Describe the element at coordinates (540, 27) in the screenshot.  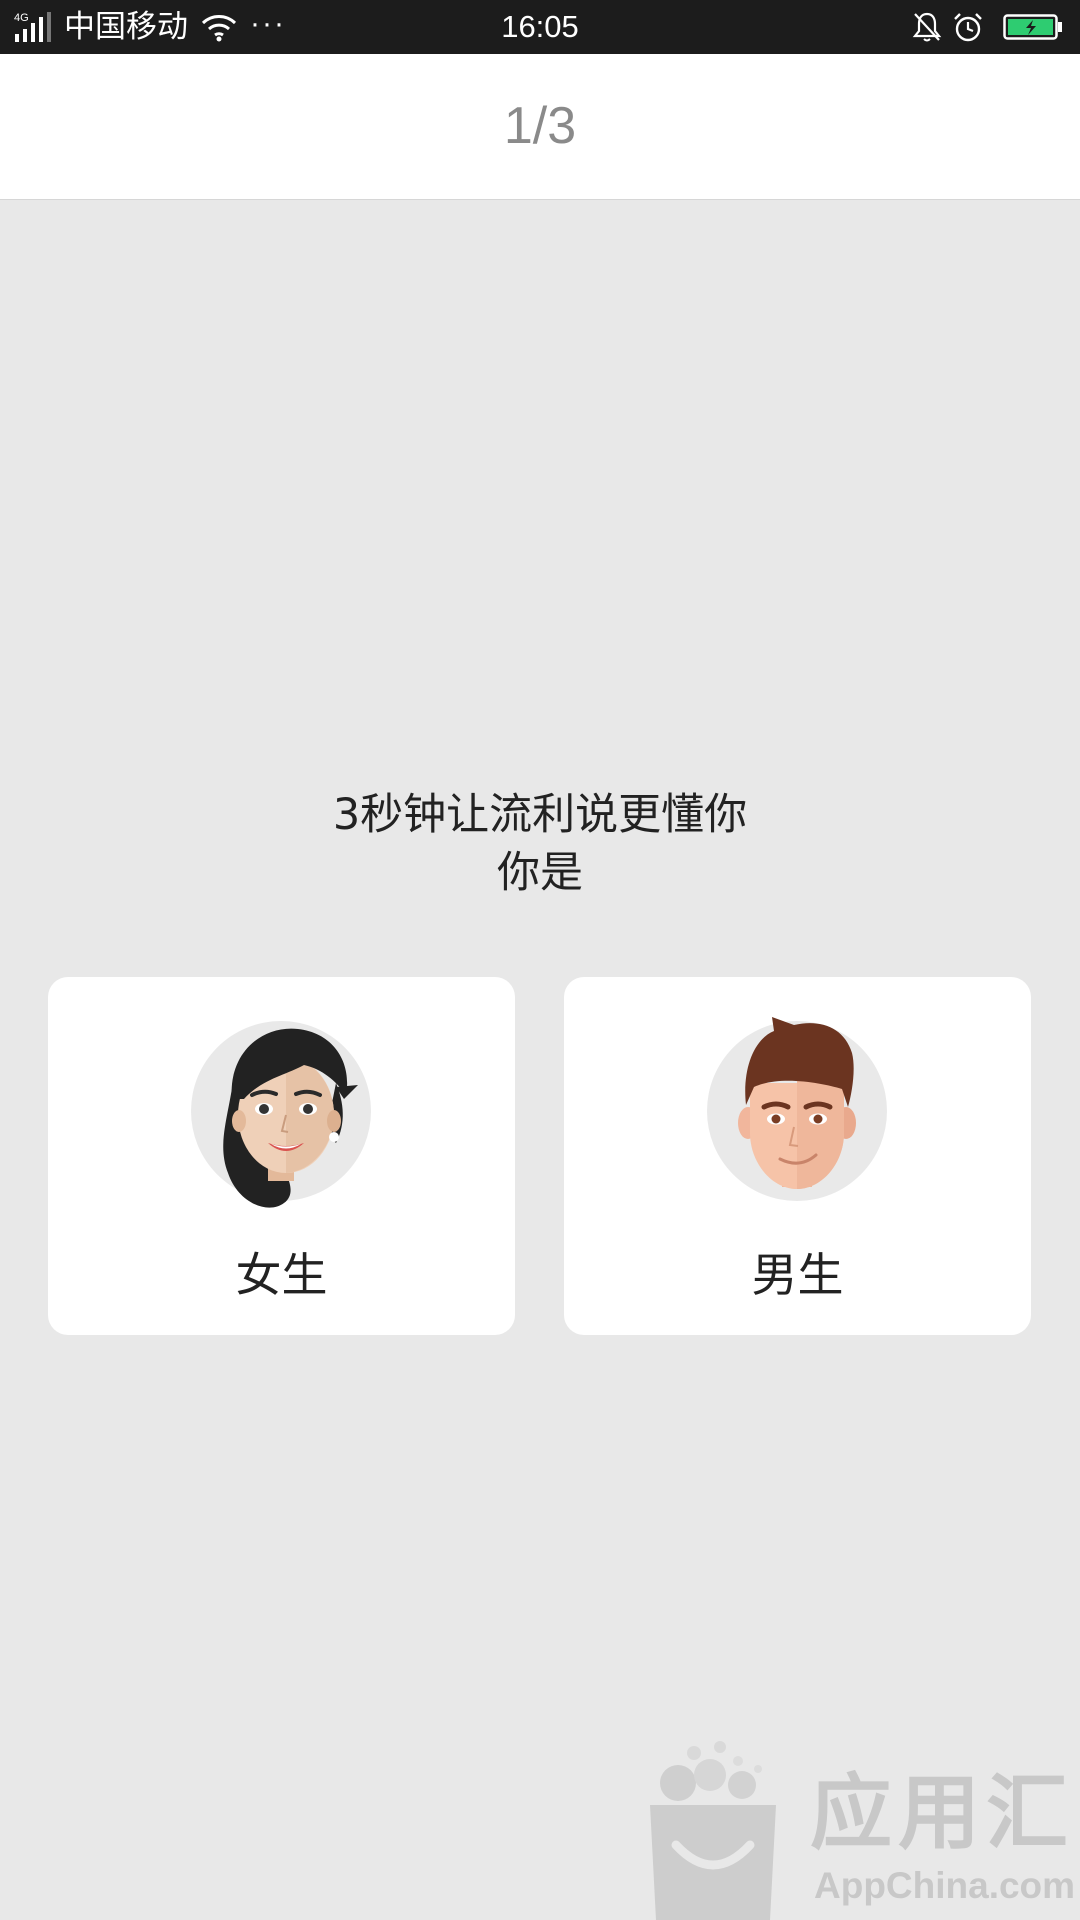
I see `status-bar: 4G 中国移动 ··· 16:05` at that location.